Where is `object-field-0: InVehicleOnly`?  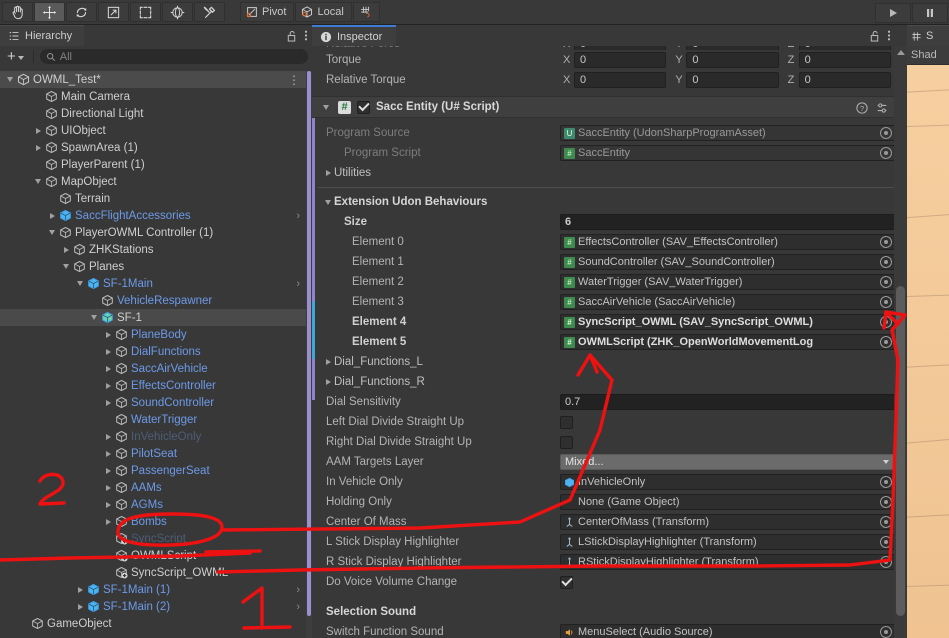 object-field-0: InVehicleOnly is located at coordinates (727, 482).